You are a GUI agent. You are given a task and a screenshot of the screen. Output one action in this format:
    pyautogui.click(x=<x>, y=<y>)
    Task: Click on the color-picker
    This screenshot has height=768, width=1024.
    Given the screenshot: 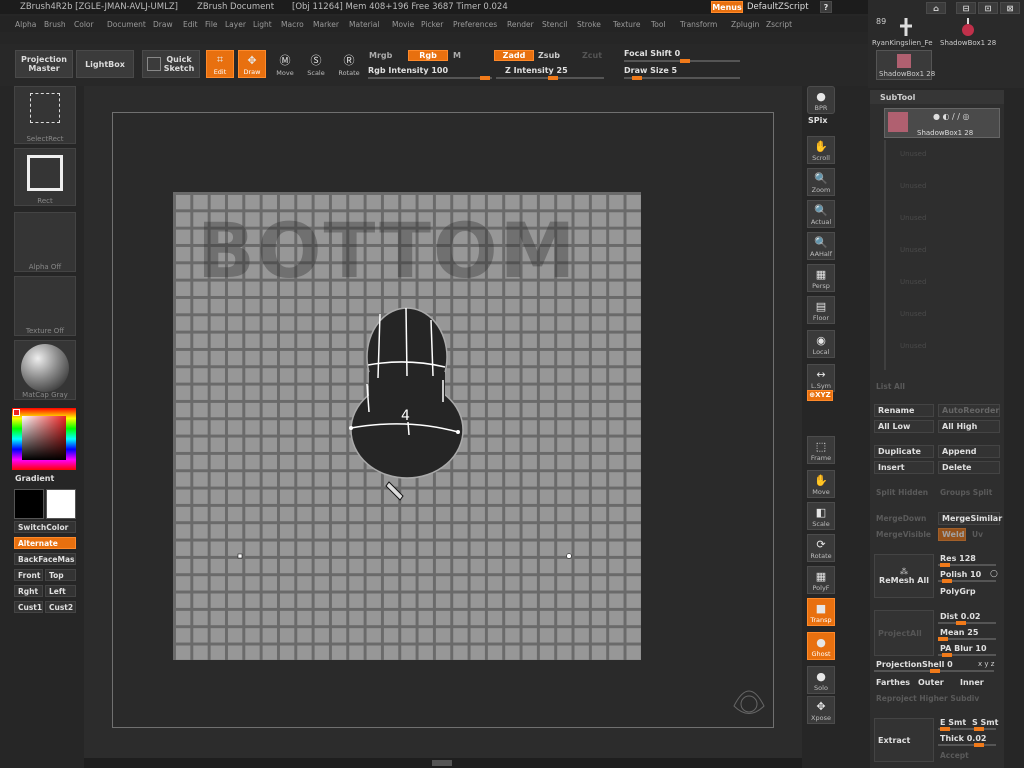 What is the action you would take?
    pyautogui.click(x=44, y=439)
    